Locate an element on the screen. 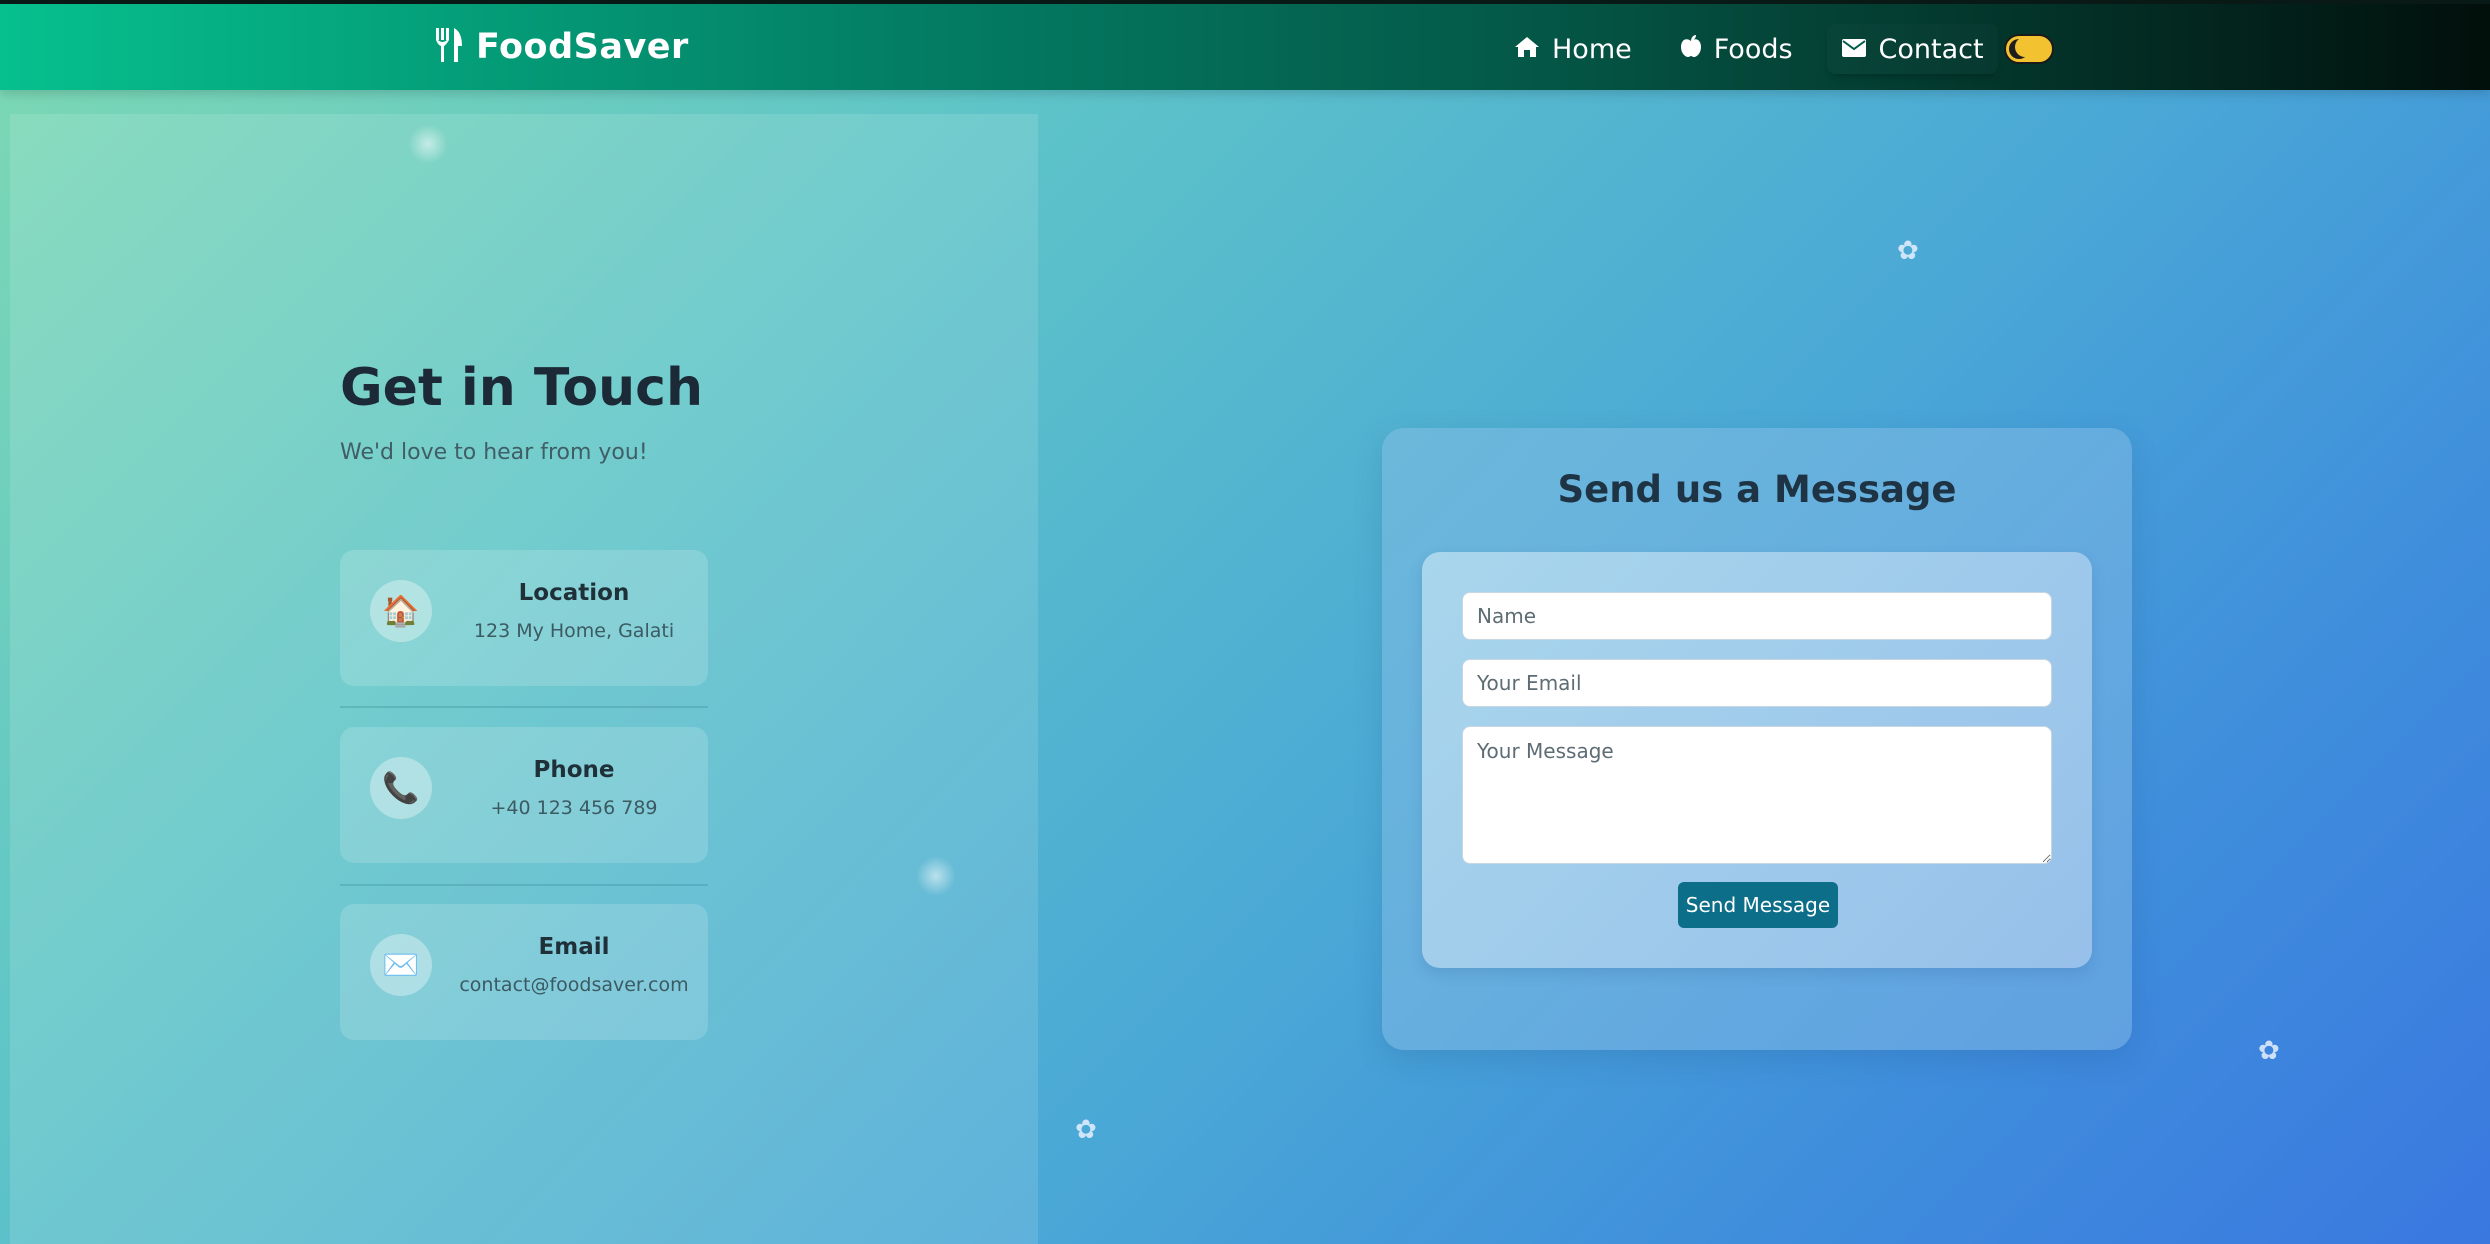 Image resolution: width=2490 pixels, height=1244 pixels. email-label: Email is located at coordinates (574, 947).